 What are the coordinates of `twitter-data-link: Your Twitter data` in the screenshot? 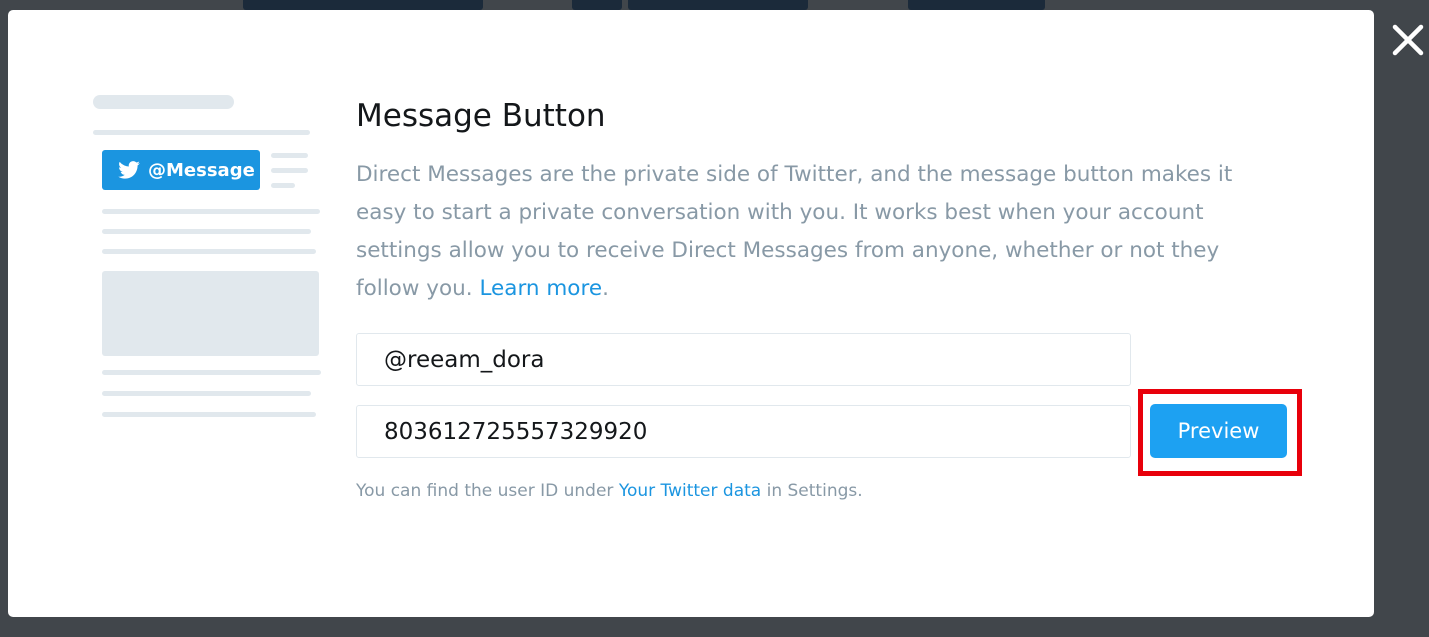 It's located at (690, 491).